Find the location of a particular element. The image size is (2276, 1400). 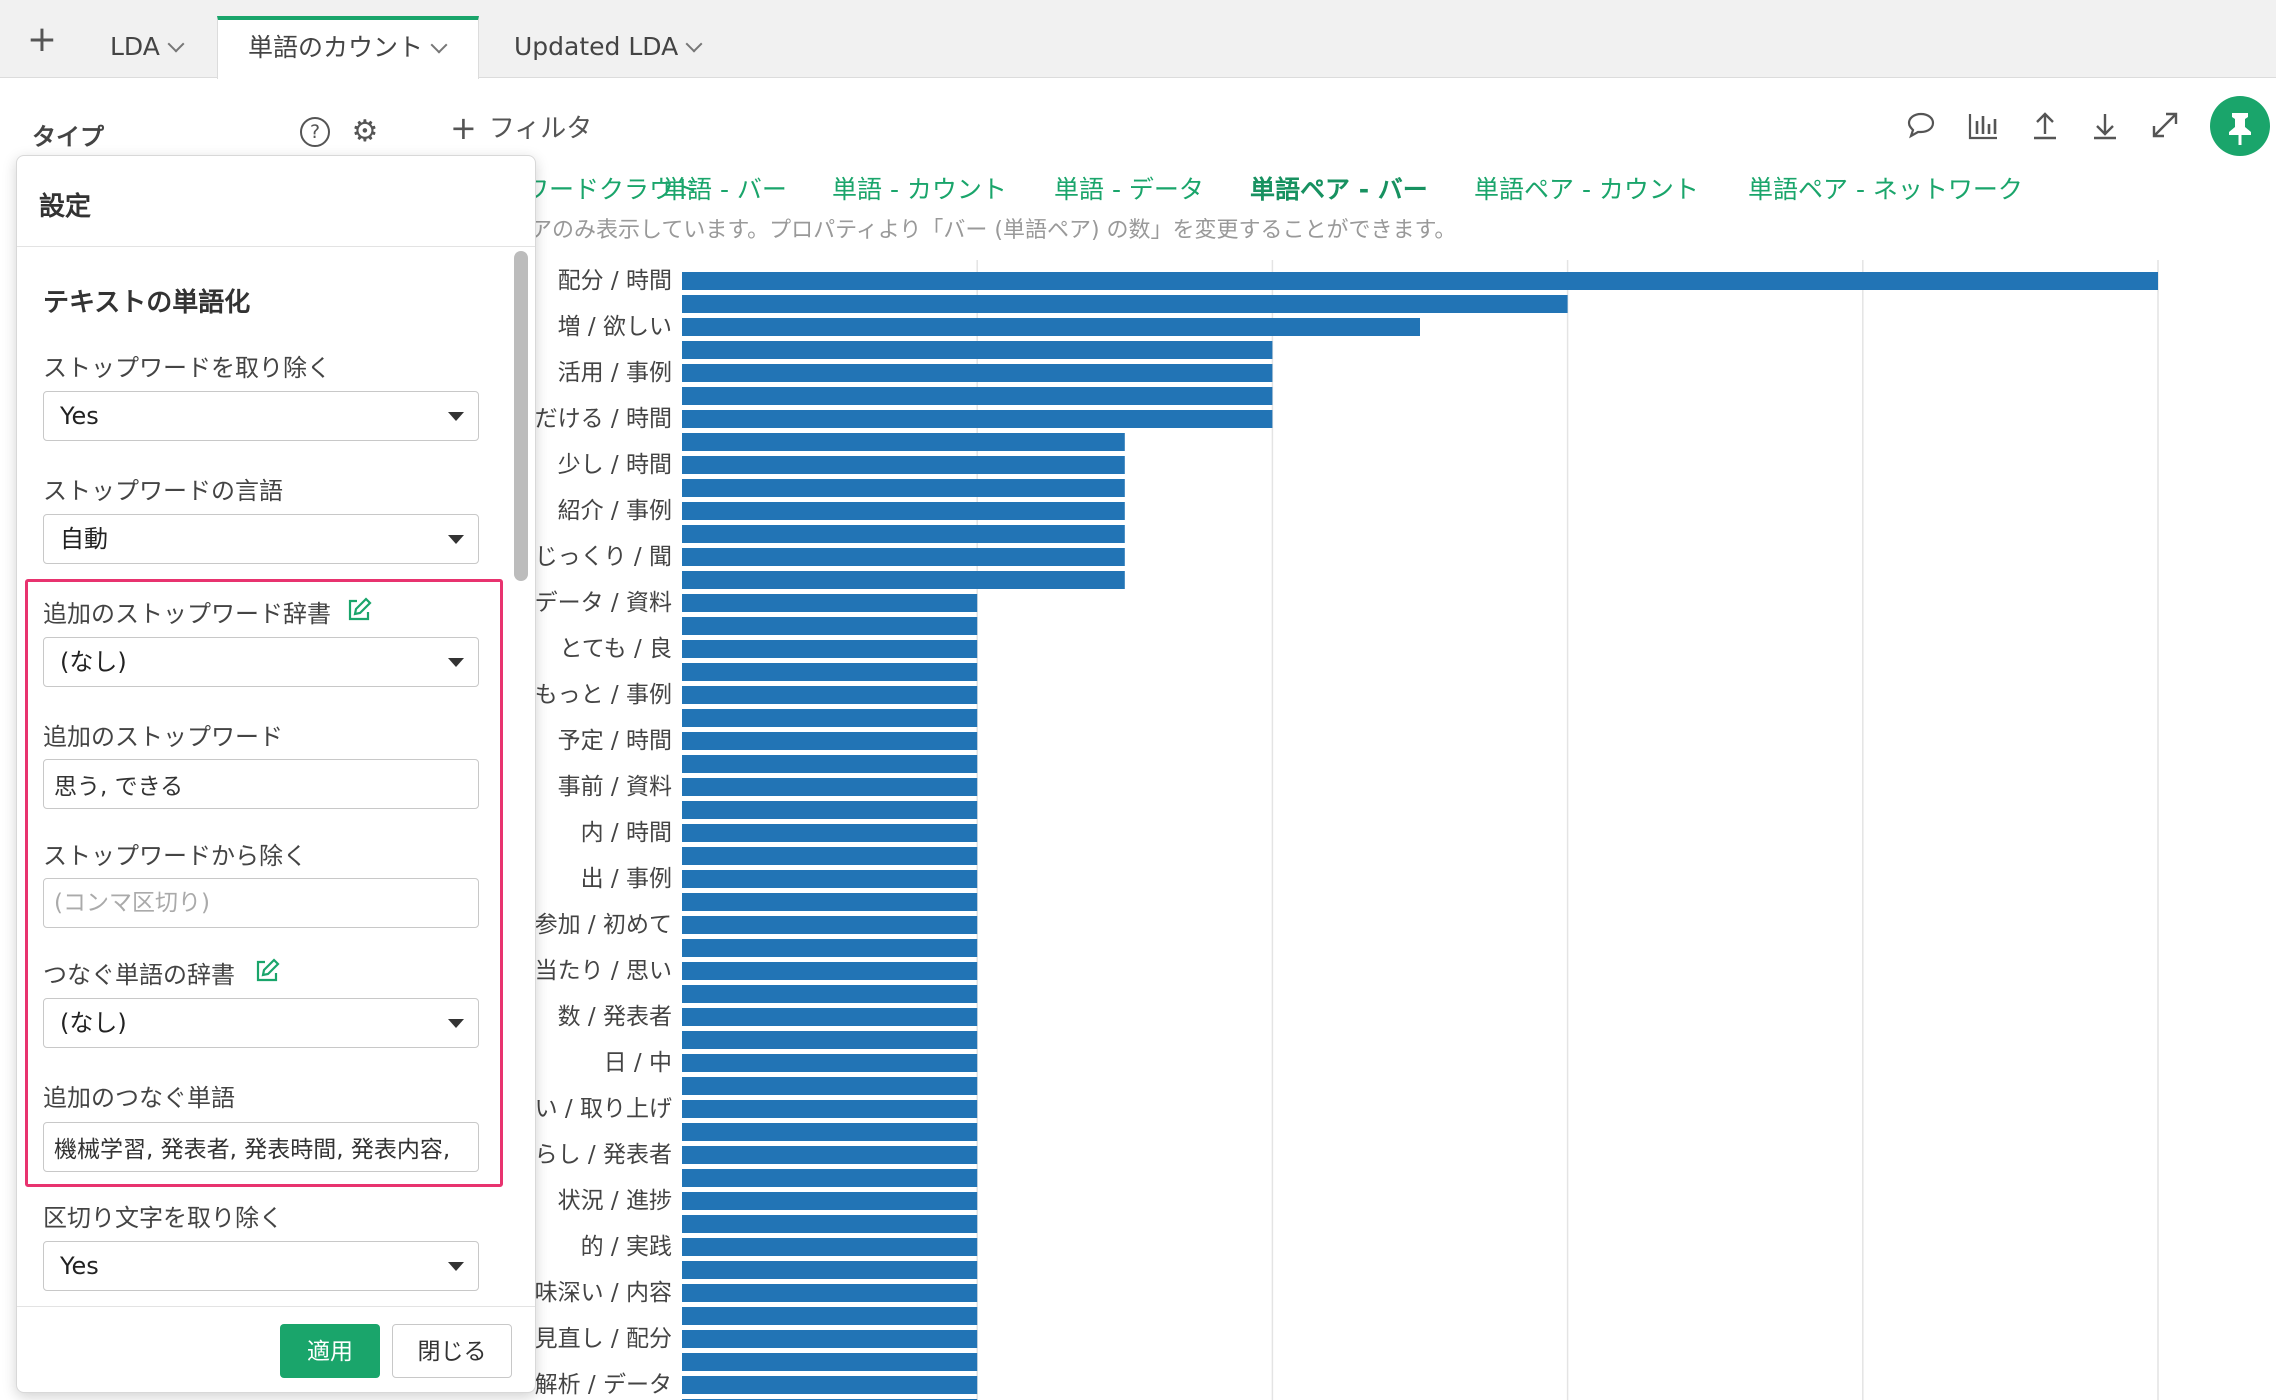

compound-dict-select: (なし) is located at coordinates (261, 1023).